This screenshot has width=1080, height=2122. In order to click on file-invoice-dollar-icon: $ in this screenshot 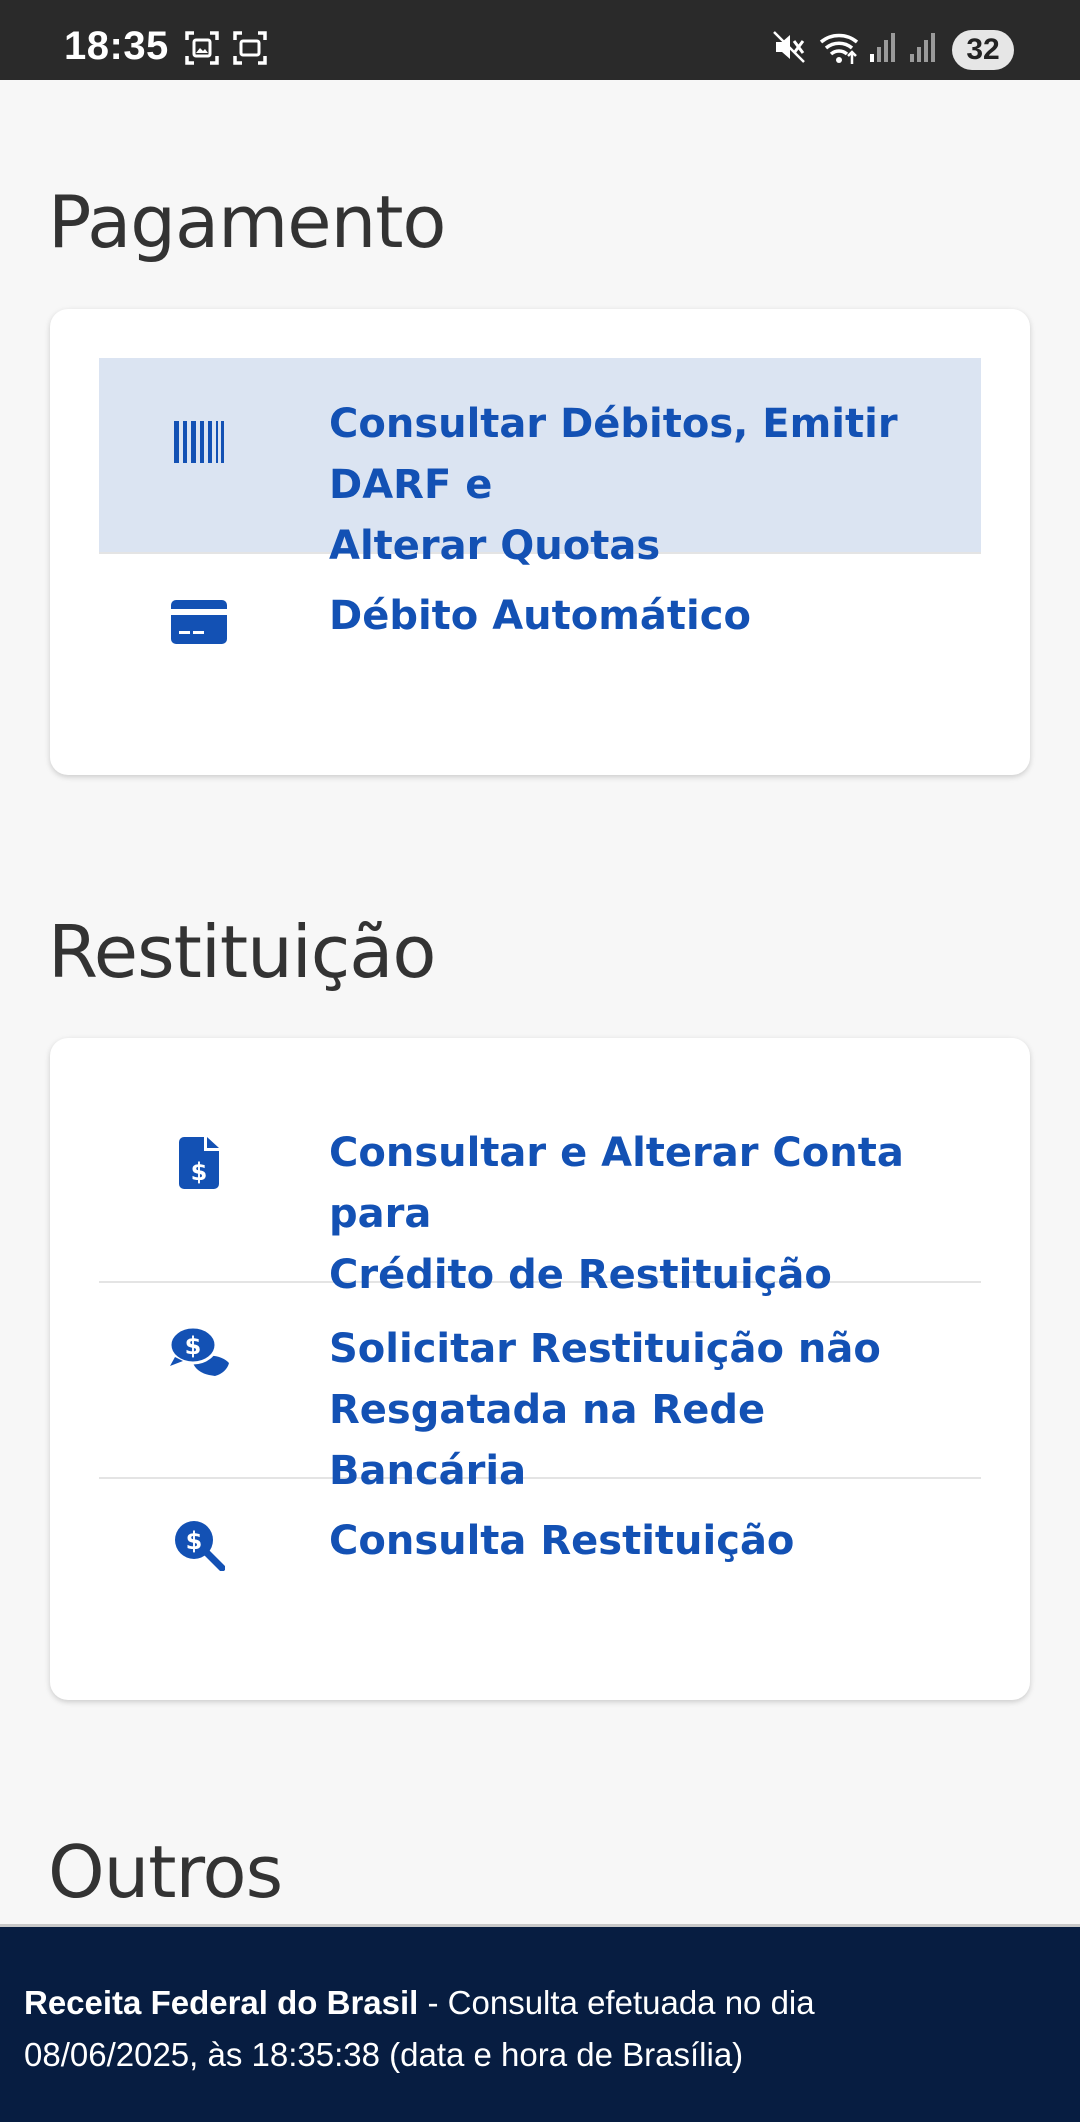, I will do `click(199, 1163)`.